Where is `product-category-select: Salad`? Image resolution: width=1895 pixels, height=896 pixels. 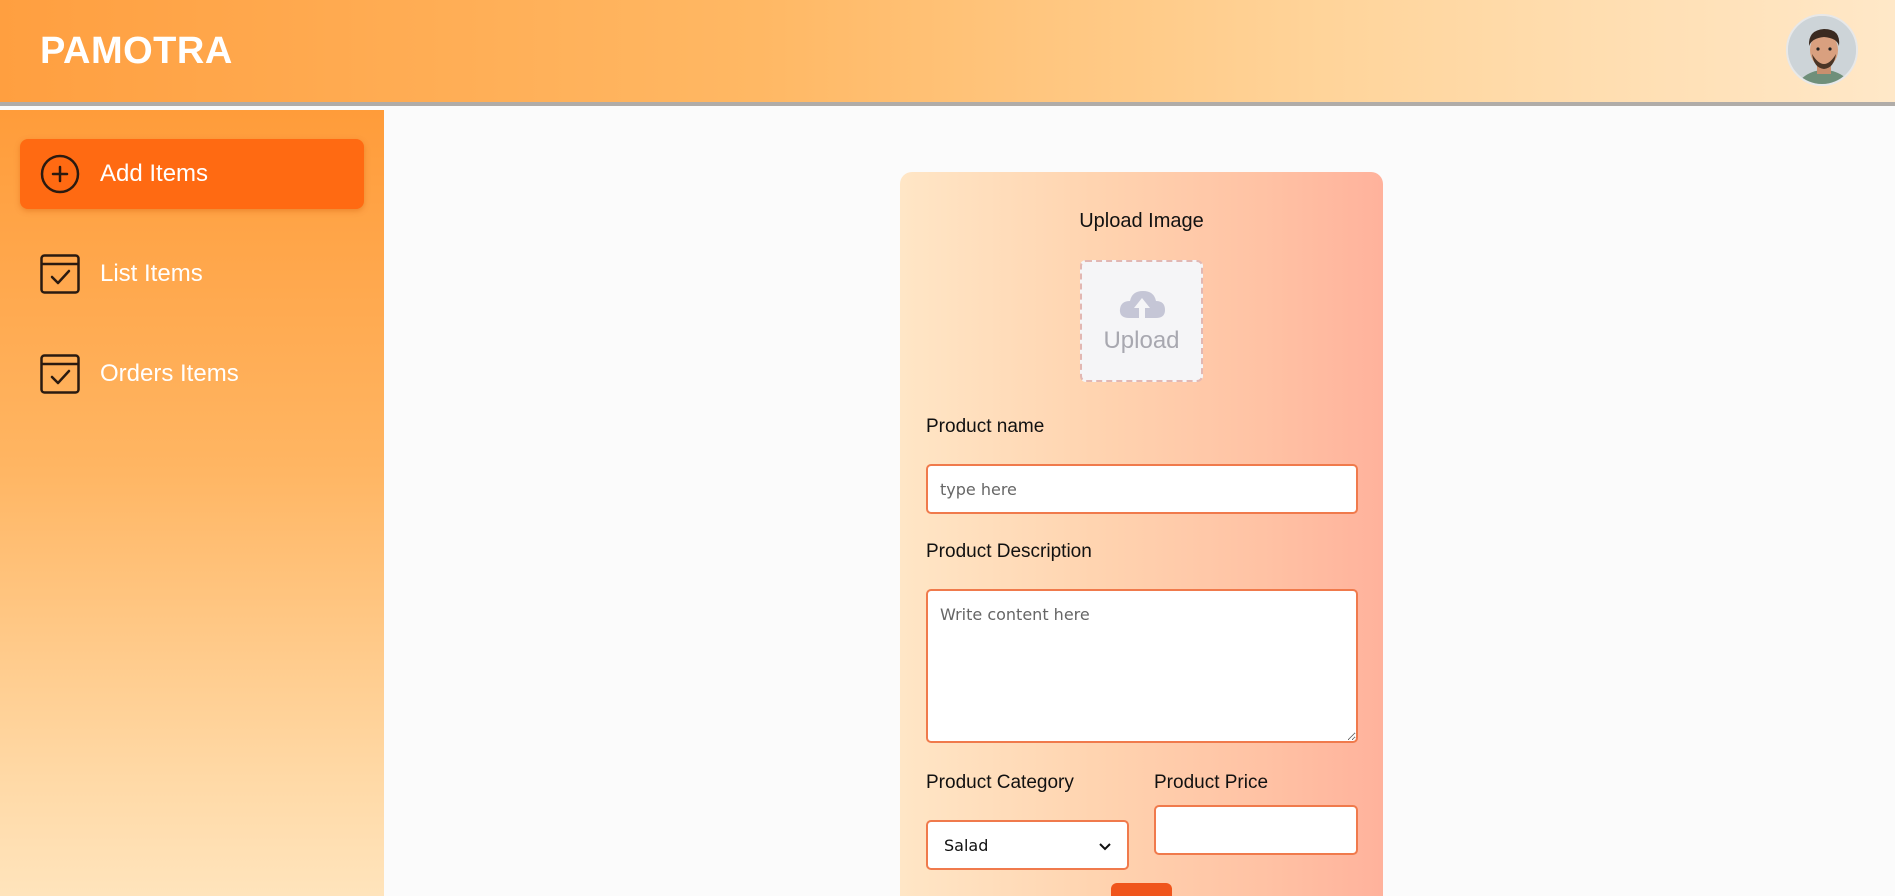 product-category-select: Salad is located at coordinates (1027, 845).